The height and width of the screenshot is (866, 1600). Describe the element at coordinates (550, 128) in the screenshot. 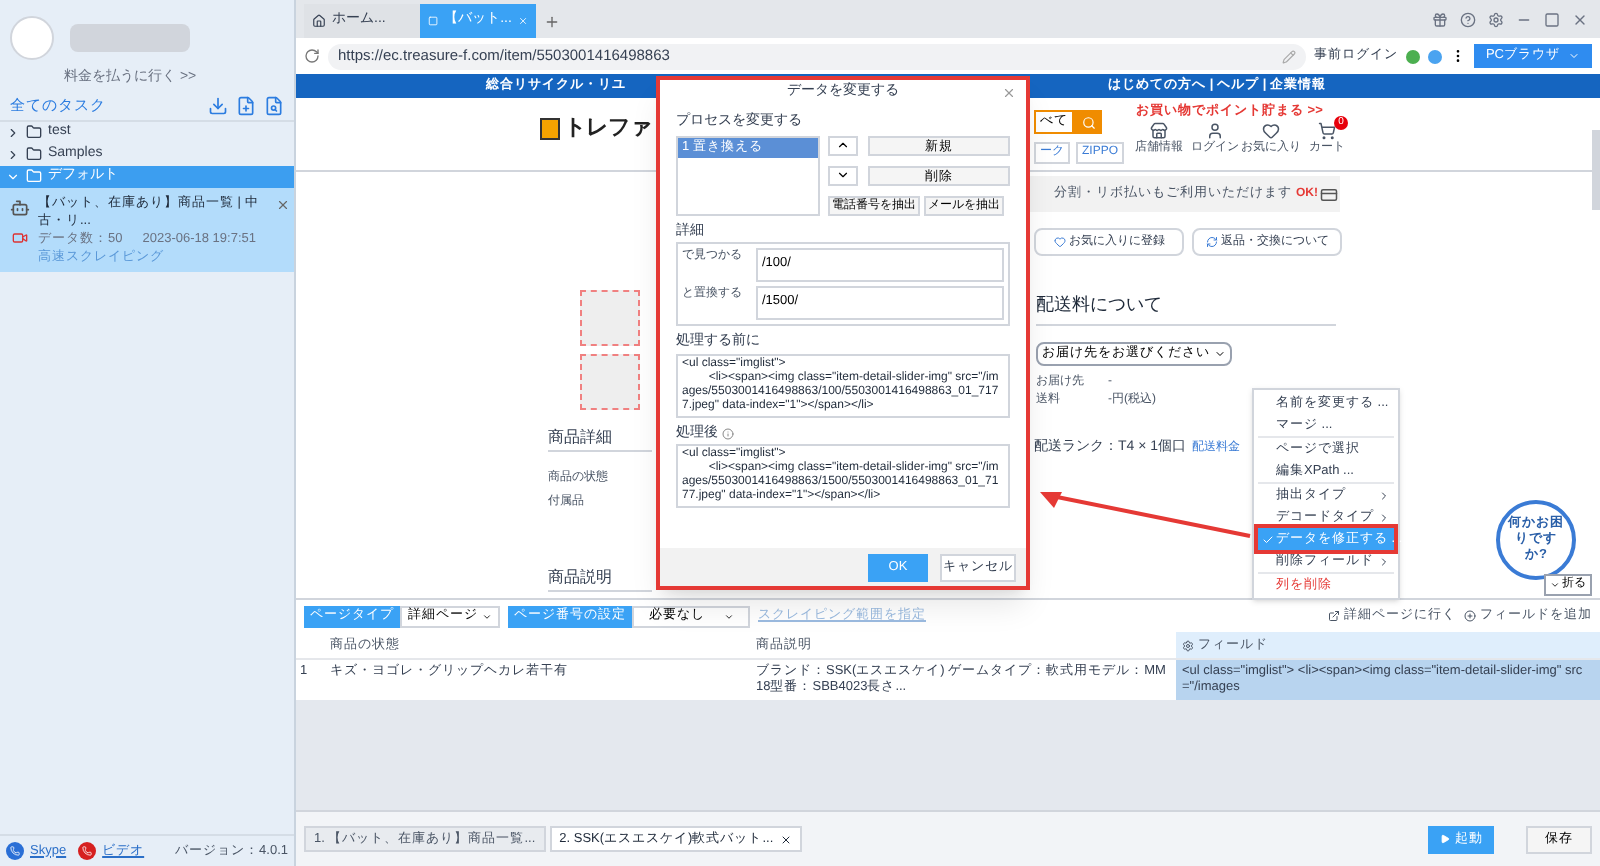

I see `logo-icon` at that location.